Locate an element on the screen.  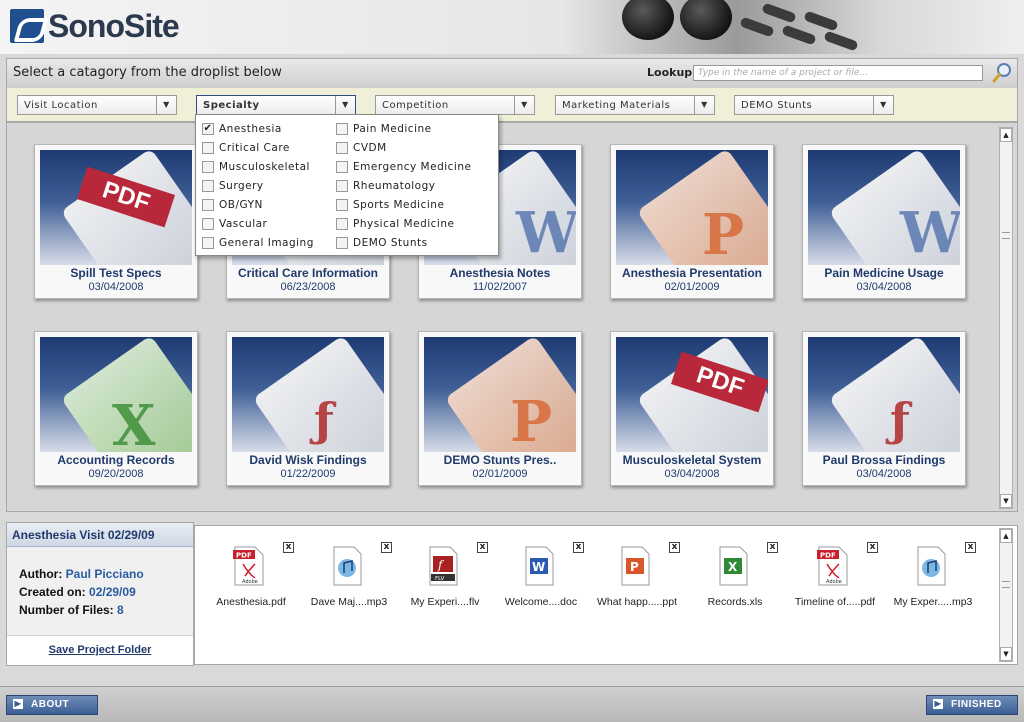
pdf-file-icon: PDF Adobe is located at coordinates (832, 566).